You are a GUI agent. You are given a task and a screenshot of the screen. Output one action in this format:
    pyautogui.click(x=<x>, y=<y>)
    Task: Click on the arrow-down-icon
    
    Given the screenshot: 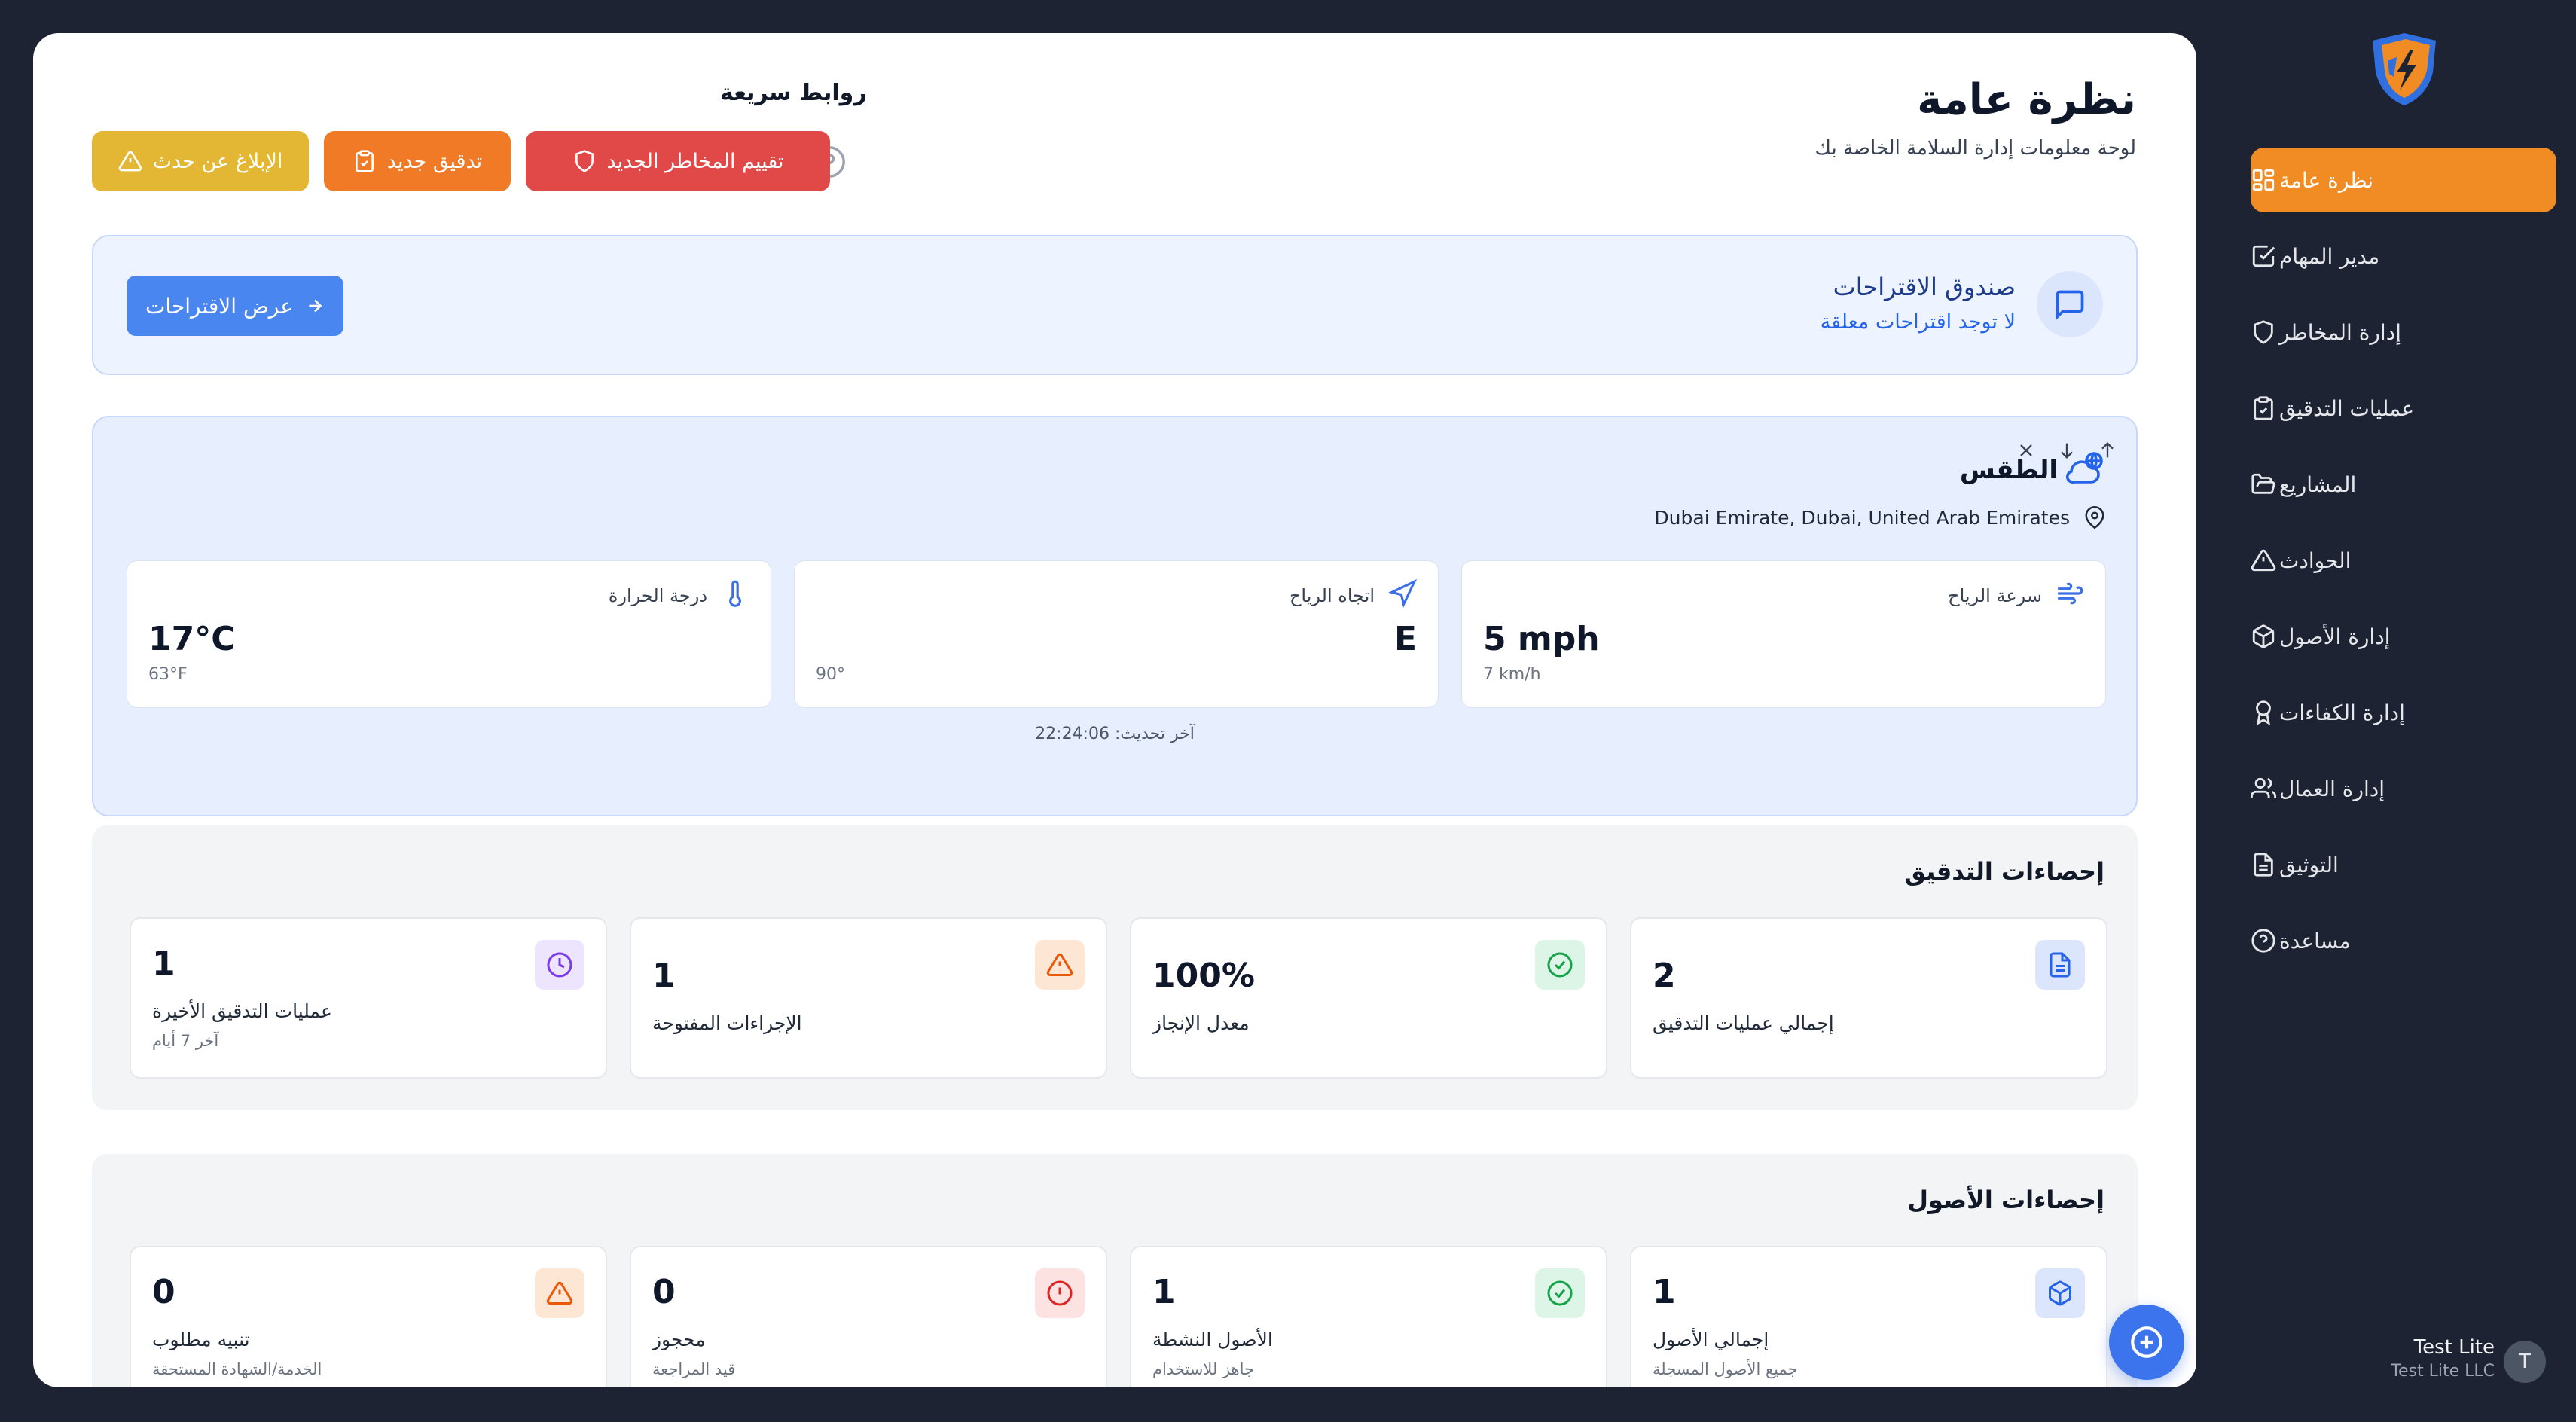 What is the action you would take?
    pyautogui.click(x=2067, y=450)
    